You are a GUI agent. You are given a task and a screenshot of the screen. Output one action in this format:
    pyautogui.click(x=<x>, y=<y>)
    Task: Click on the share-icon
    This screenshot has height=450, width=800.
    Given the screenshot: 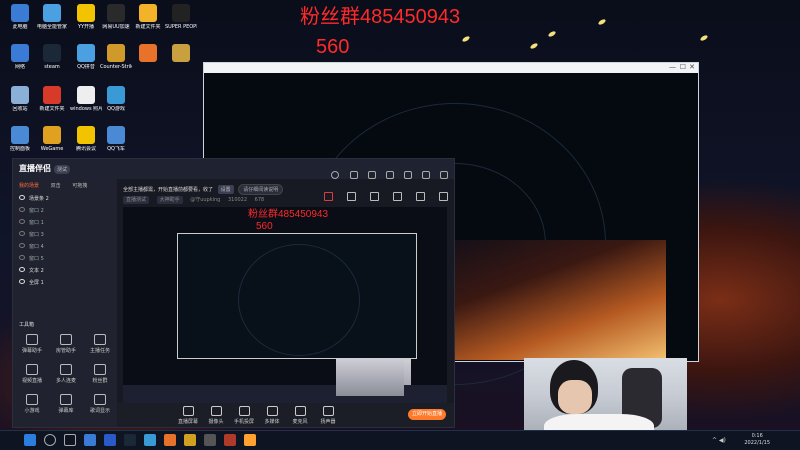 What is the action you would take?
    pyautogui.click(x=443, y=196)
    